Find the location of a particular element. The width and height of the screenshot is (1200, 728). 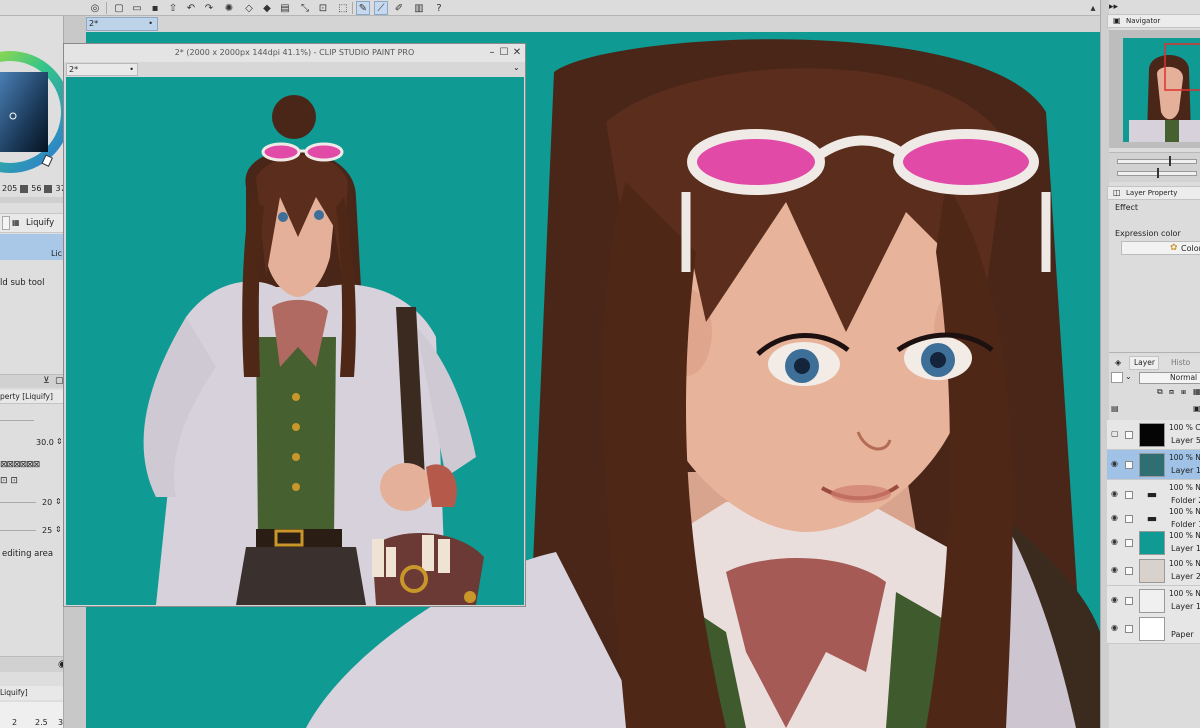

navigator-tab: Navigator is located at coordinates (1153, 21).